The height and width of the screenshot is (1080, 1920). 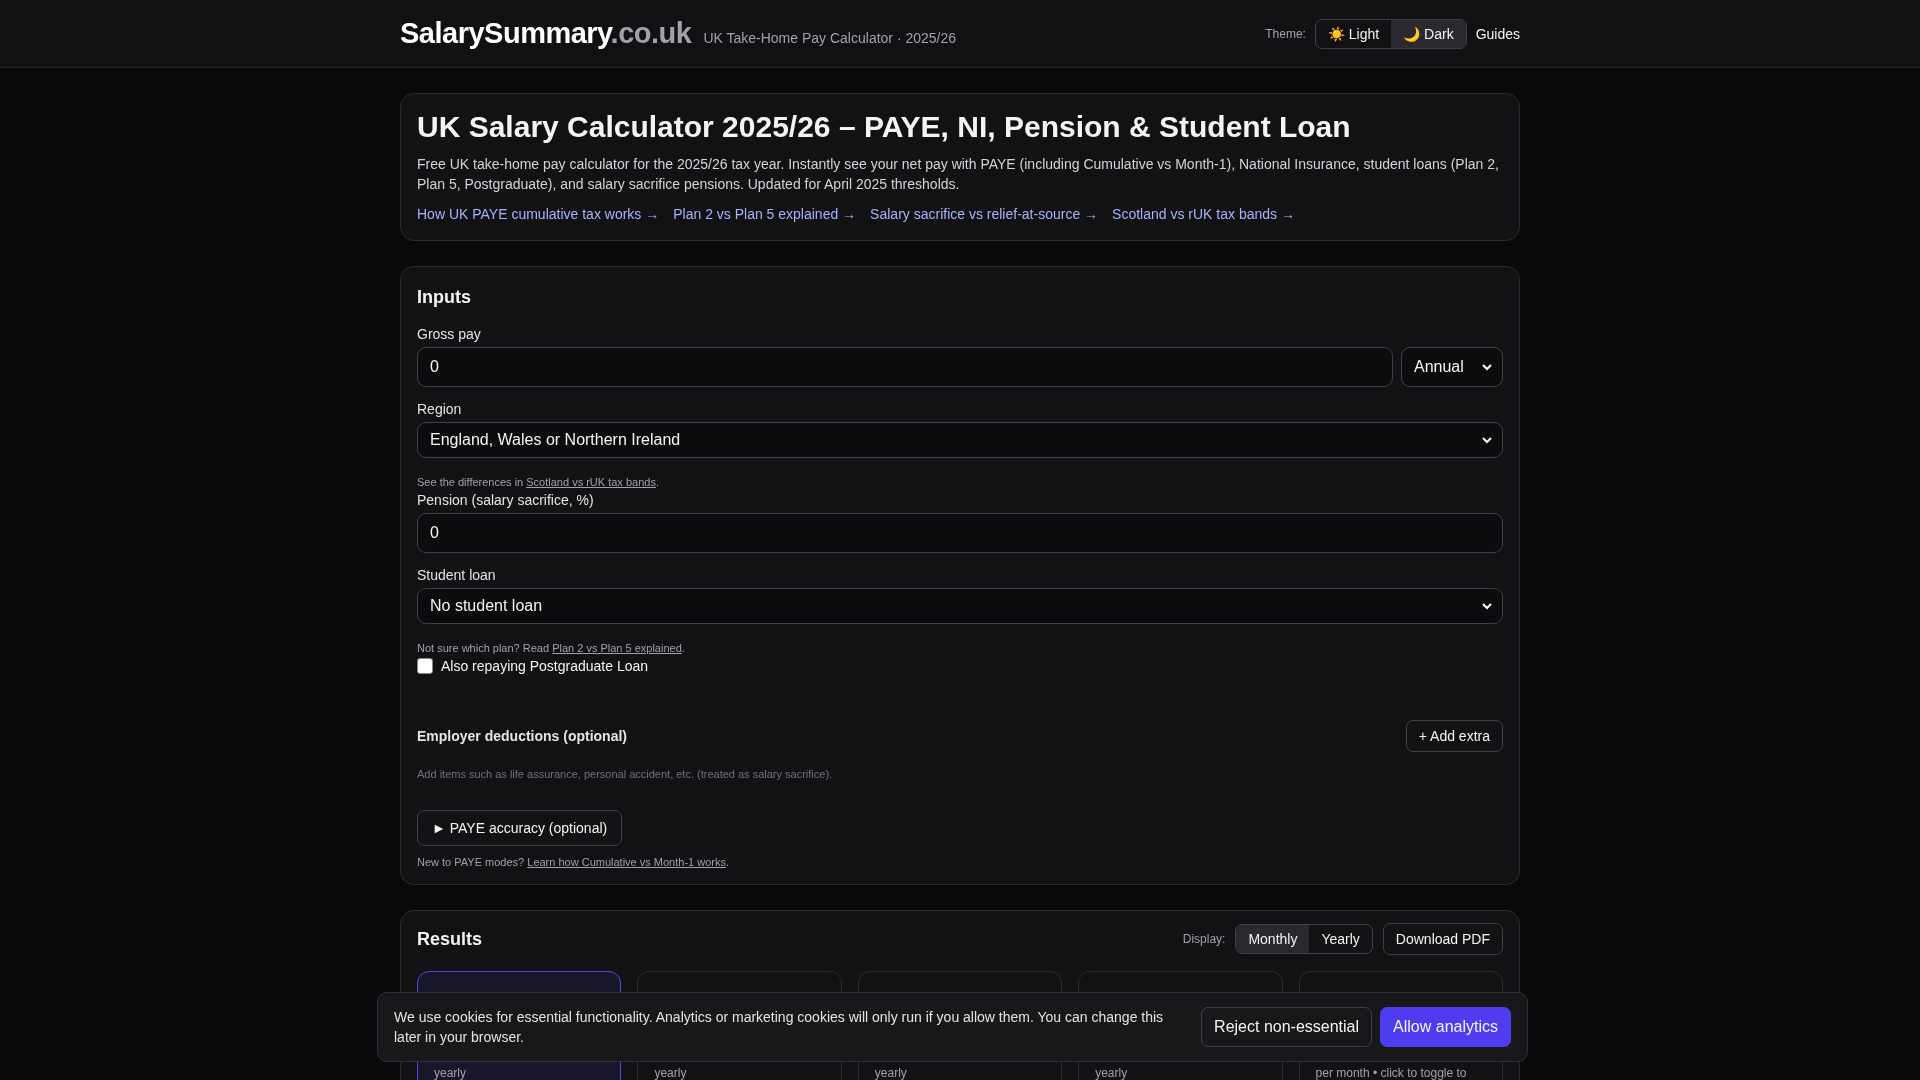 I want to click on hint-text: Not sure which plan? Read Plan 2 vs Plan 5 explained., so click(x=551, y=648).